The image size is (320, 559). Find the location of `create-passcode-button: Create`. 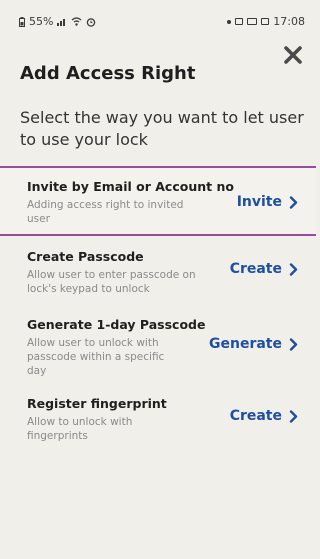

create-passcode-button: Create is located at coordinates (264, 269).